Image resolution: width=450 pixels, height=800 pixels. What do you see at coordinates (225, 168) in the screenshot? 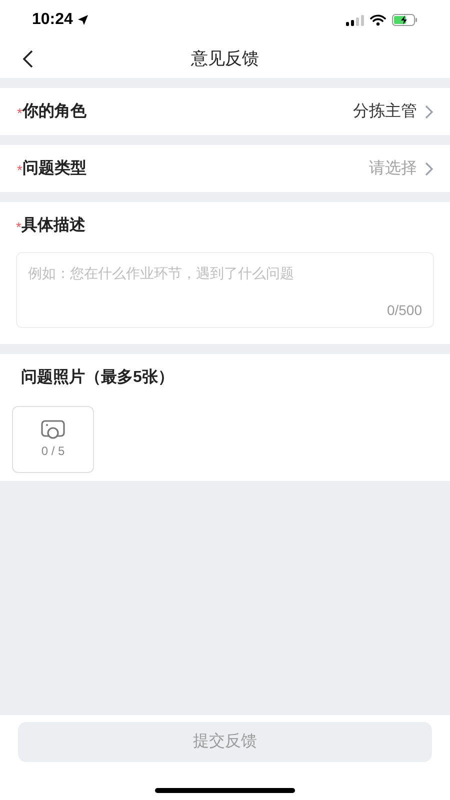
I see `select-row: *问题类型 请选择` at bounding box center [225, 168].